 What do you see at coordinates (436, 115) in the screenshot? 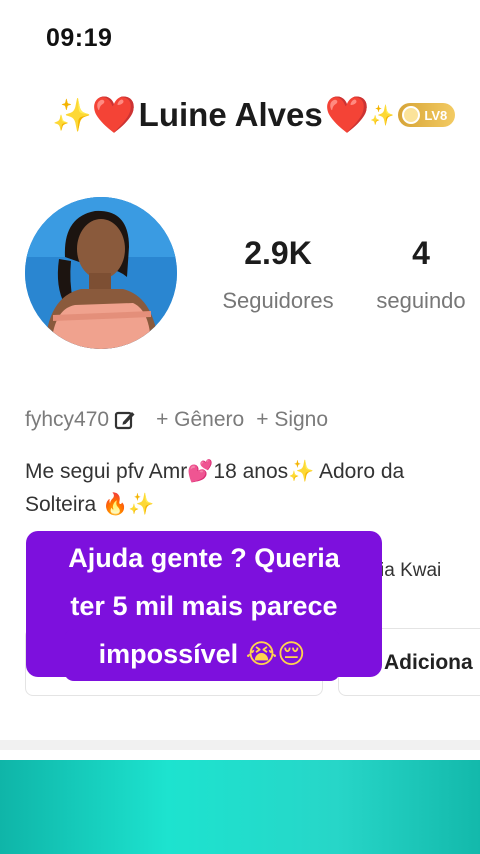
I see `level-label: LV8` at bounding box center [436, 115].